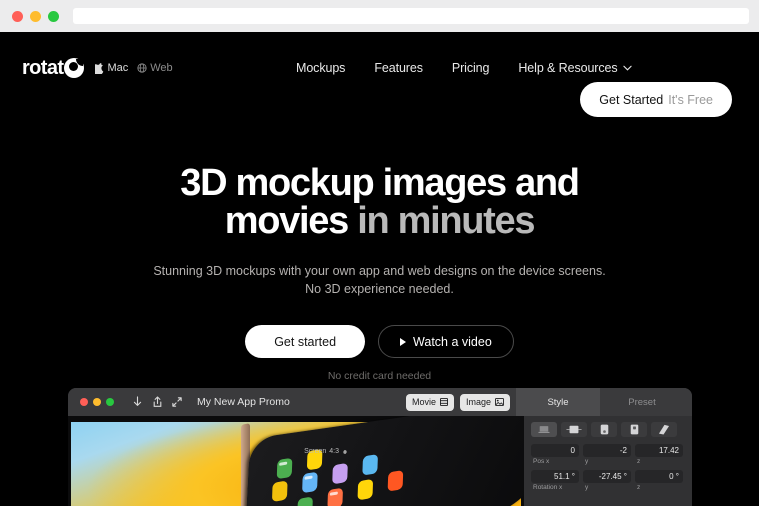 Image resolution: width=759 pixels, height=506 pixels. I want to click on movie-icon, so click(443, 402).